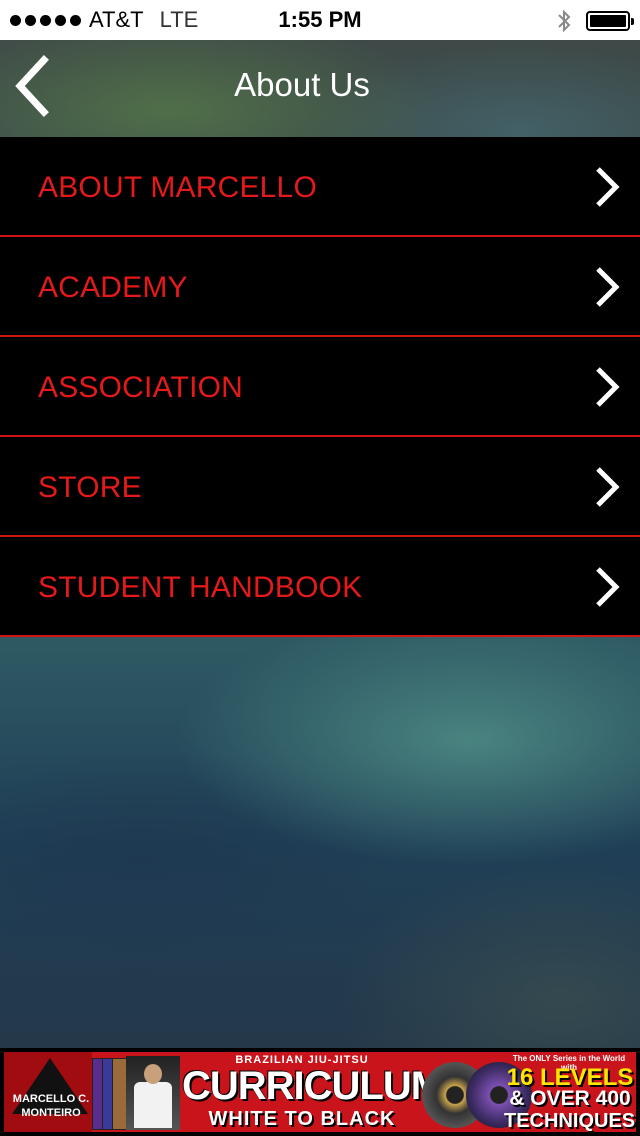 The image size is (640, 1136). I want to click on navigation-bar: About Us, so click(320, 88).